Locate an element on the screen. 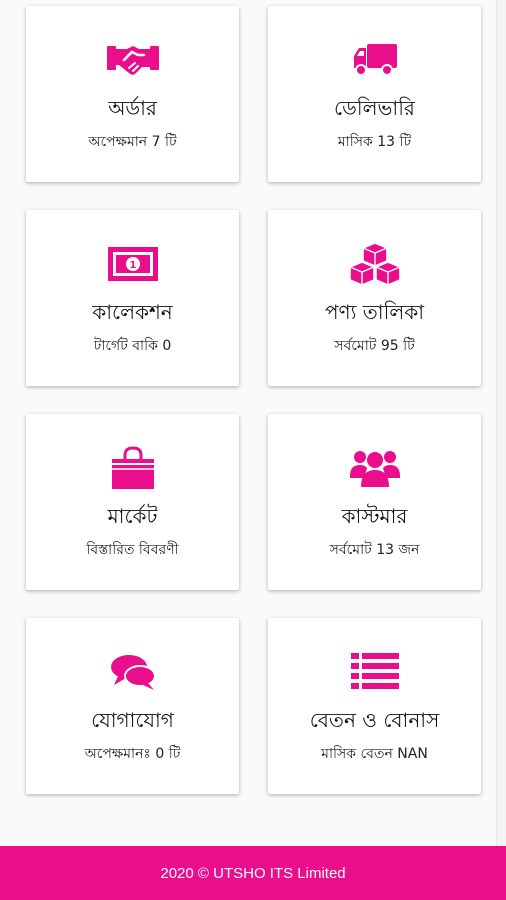  card-customer: কাস্টমার সর্বমোট 13 জন is located at coordinates (374, 502).